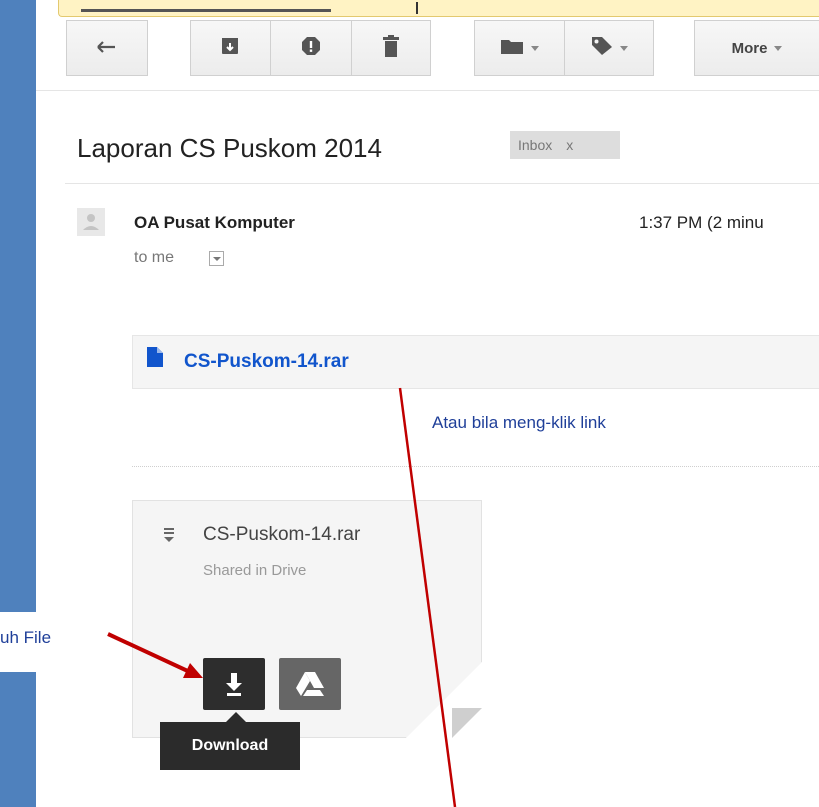 Image resolution: width=819 pixels, height=807 pixels. I want to click on attachment-card-title: CS-Puskom-14.rar, so click(282, 534).